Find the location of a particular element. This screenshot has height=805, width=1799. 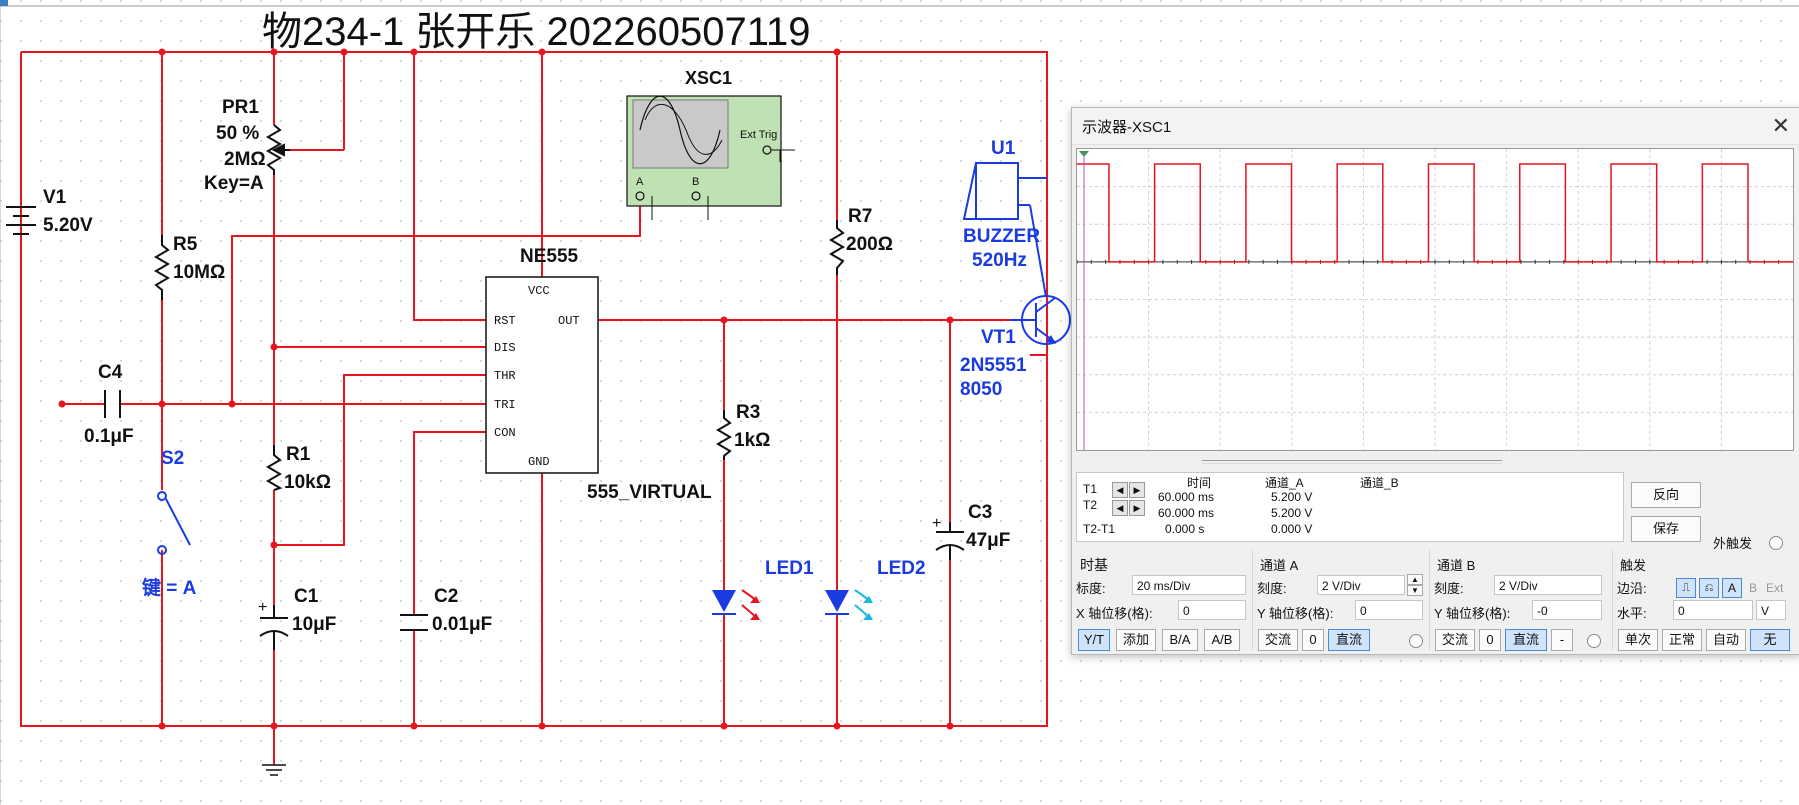

close-icon: ✕ is located at coordinates (1781, 126).